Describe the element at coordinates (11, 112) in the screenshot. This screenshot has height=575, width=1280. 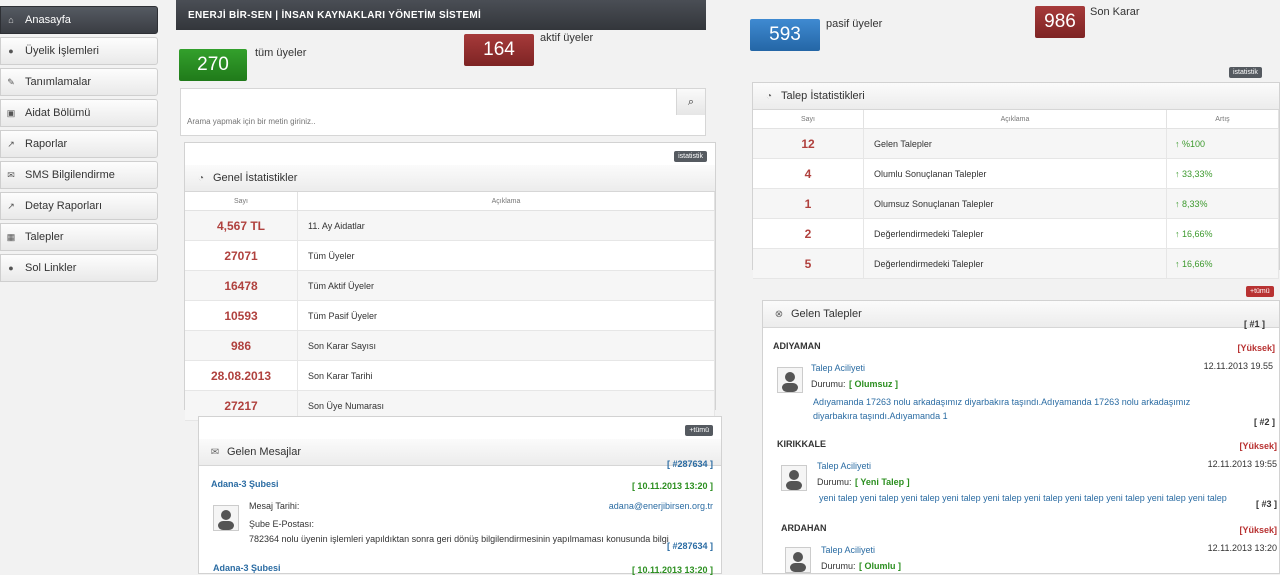
I see `picture-icon: ▣` at that location.